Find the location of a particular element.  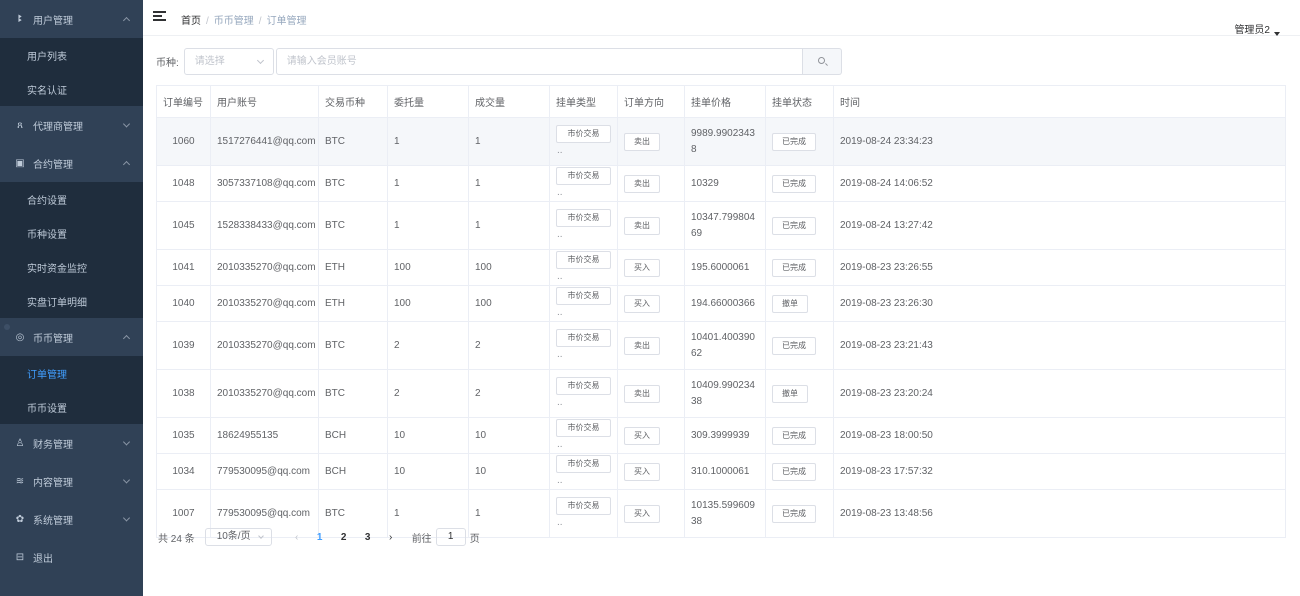

order-price-cell: 10401.40039062 is located at coordinates (725, 345).